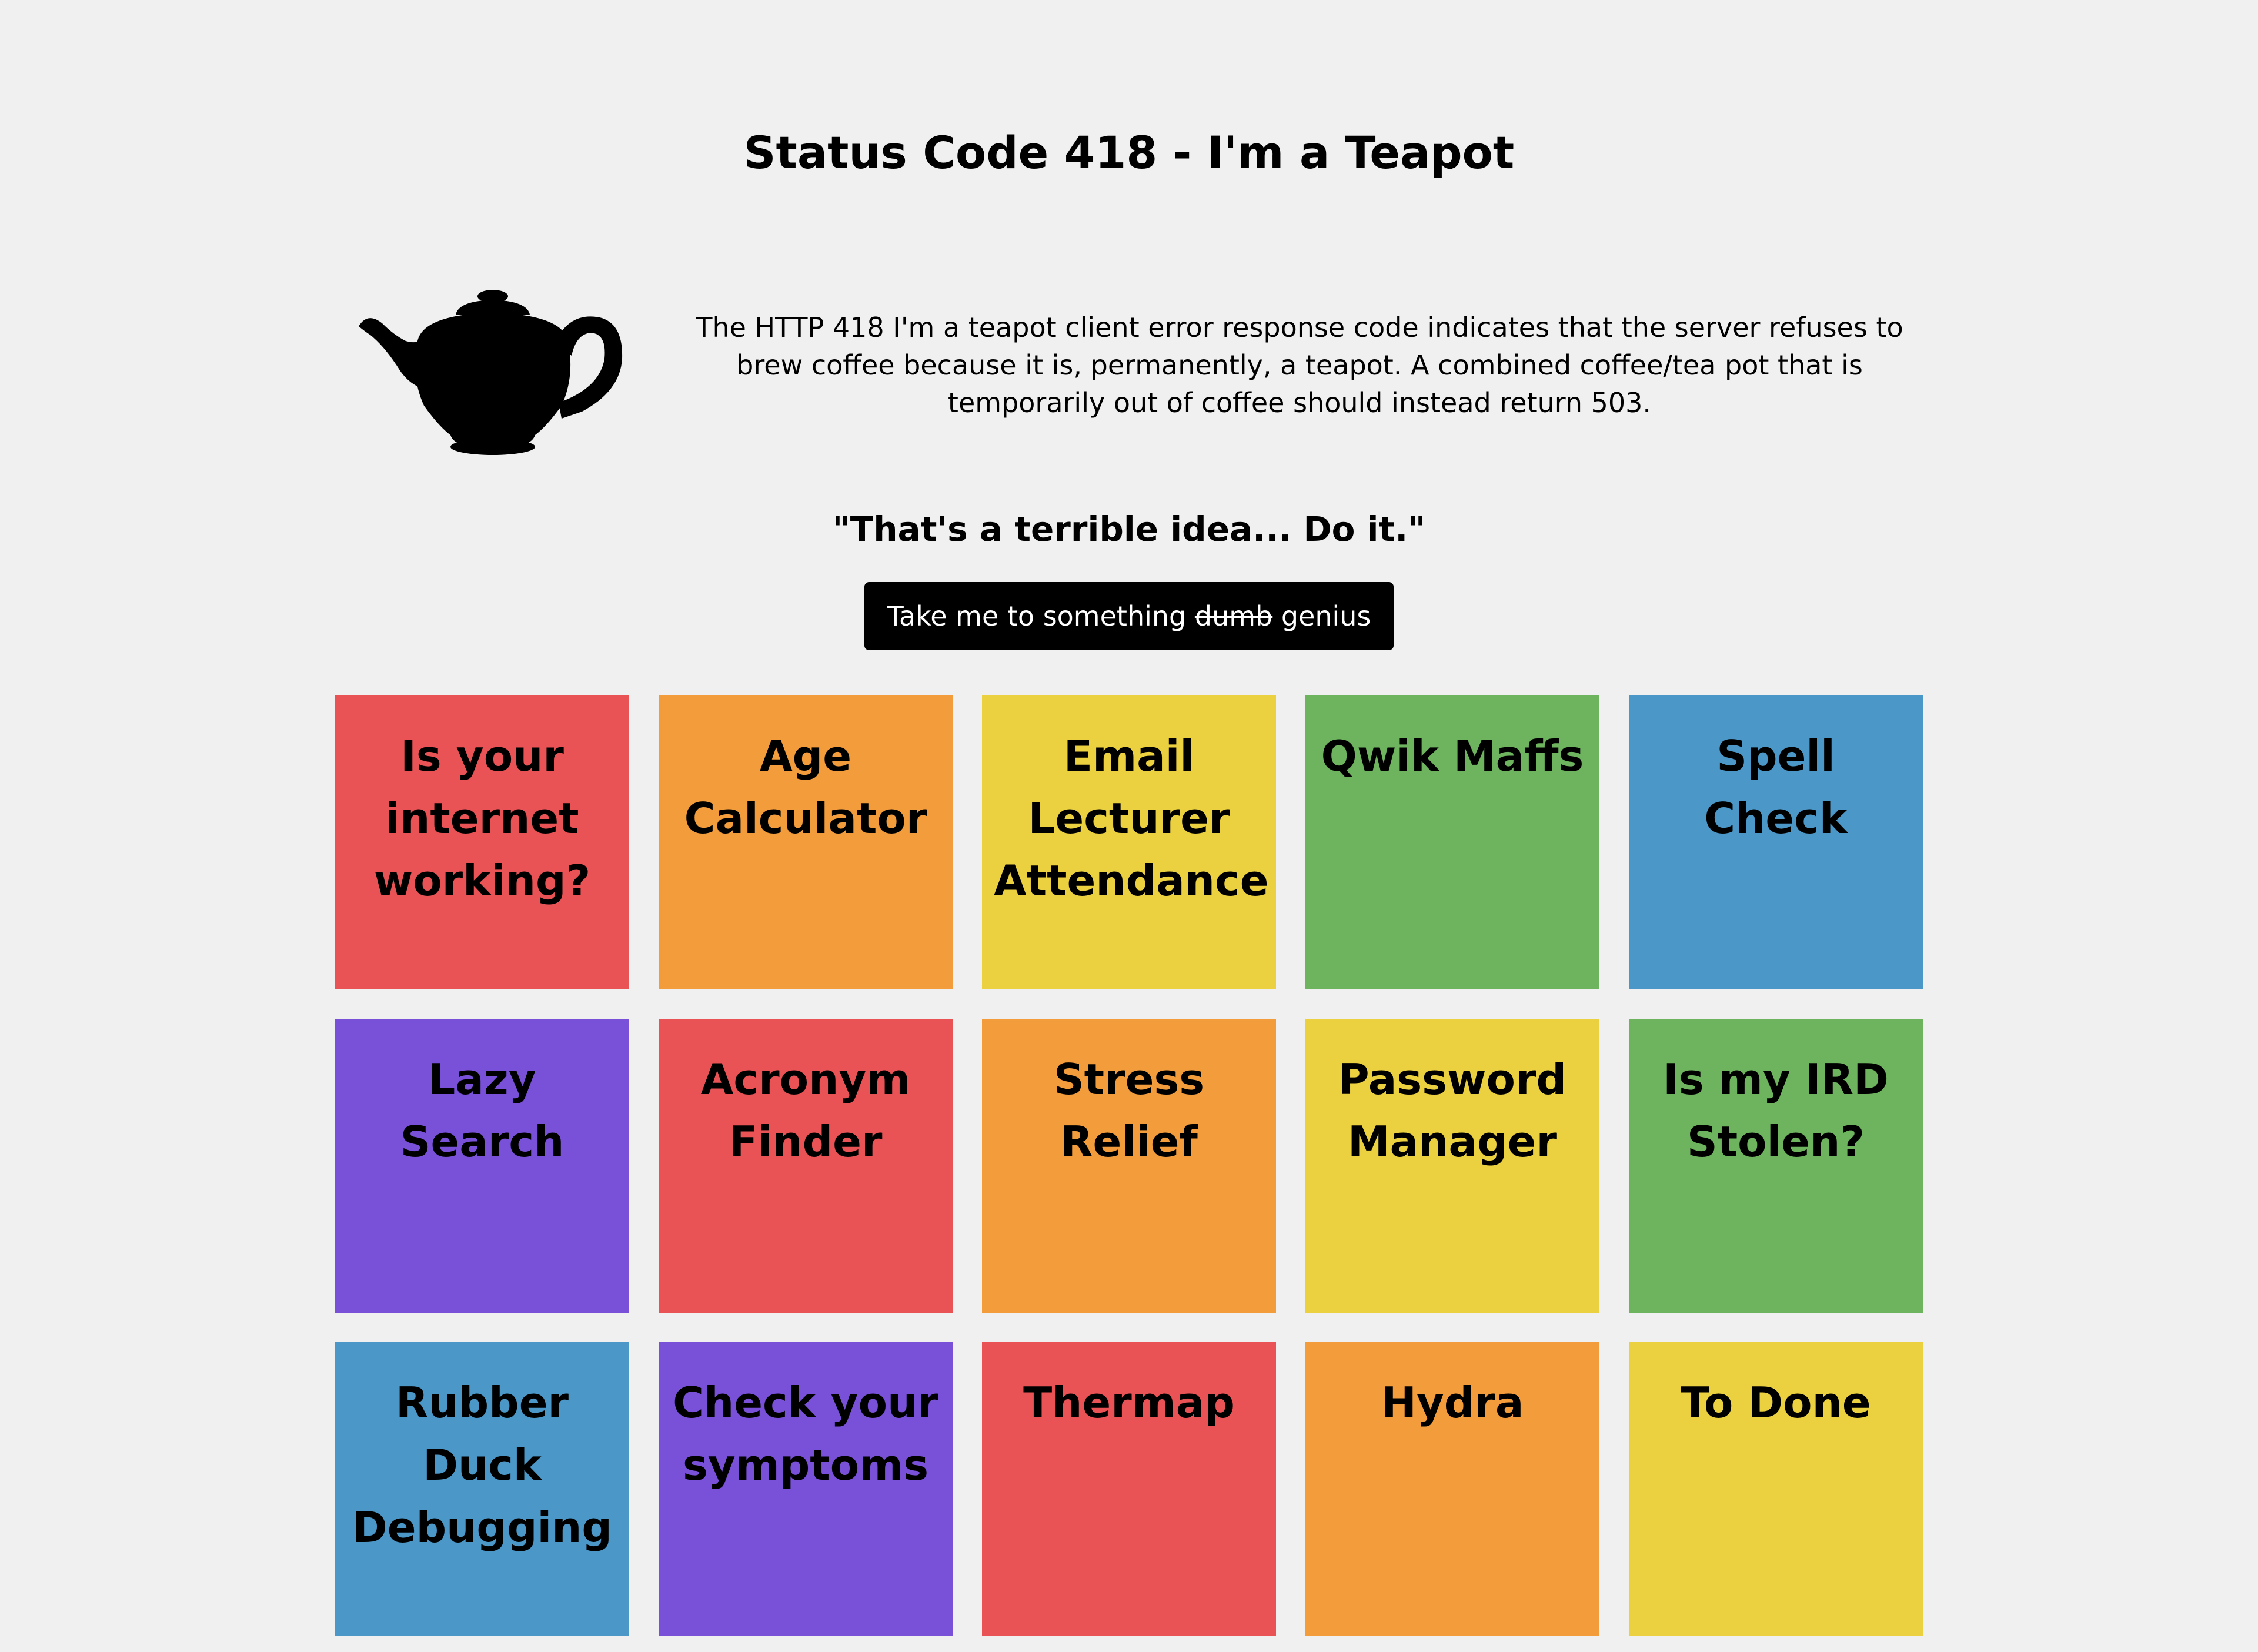 The image size is (2258, 1652). I want to click on tile-qwik-maffs: Qwik Maffs, so click(1452, 842).